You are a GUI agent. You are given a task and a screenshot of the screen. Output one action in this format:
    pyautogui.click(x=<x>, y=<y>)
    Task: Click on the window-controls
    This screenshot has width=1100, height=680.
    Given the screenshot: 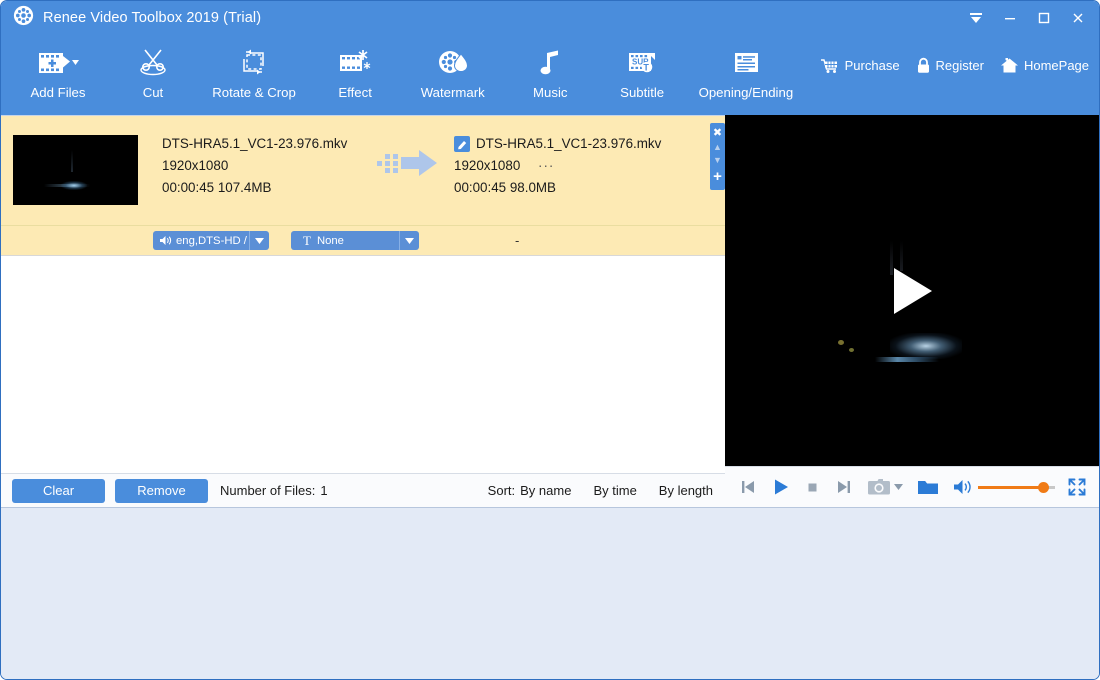 What is the action you would take?
    pyautogui.click(x=1027, y=18)
    